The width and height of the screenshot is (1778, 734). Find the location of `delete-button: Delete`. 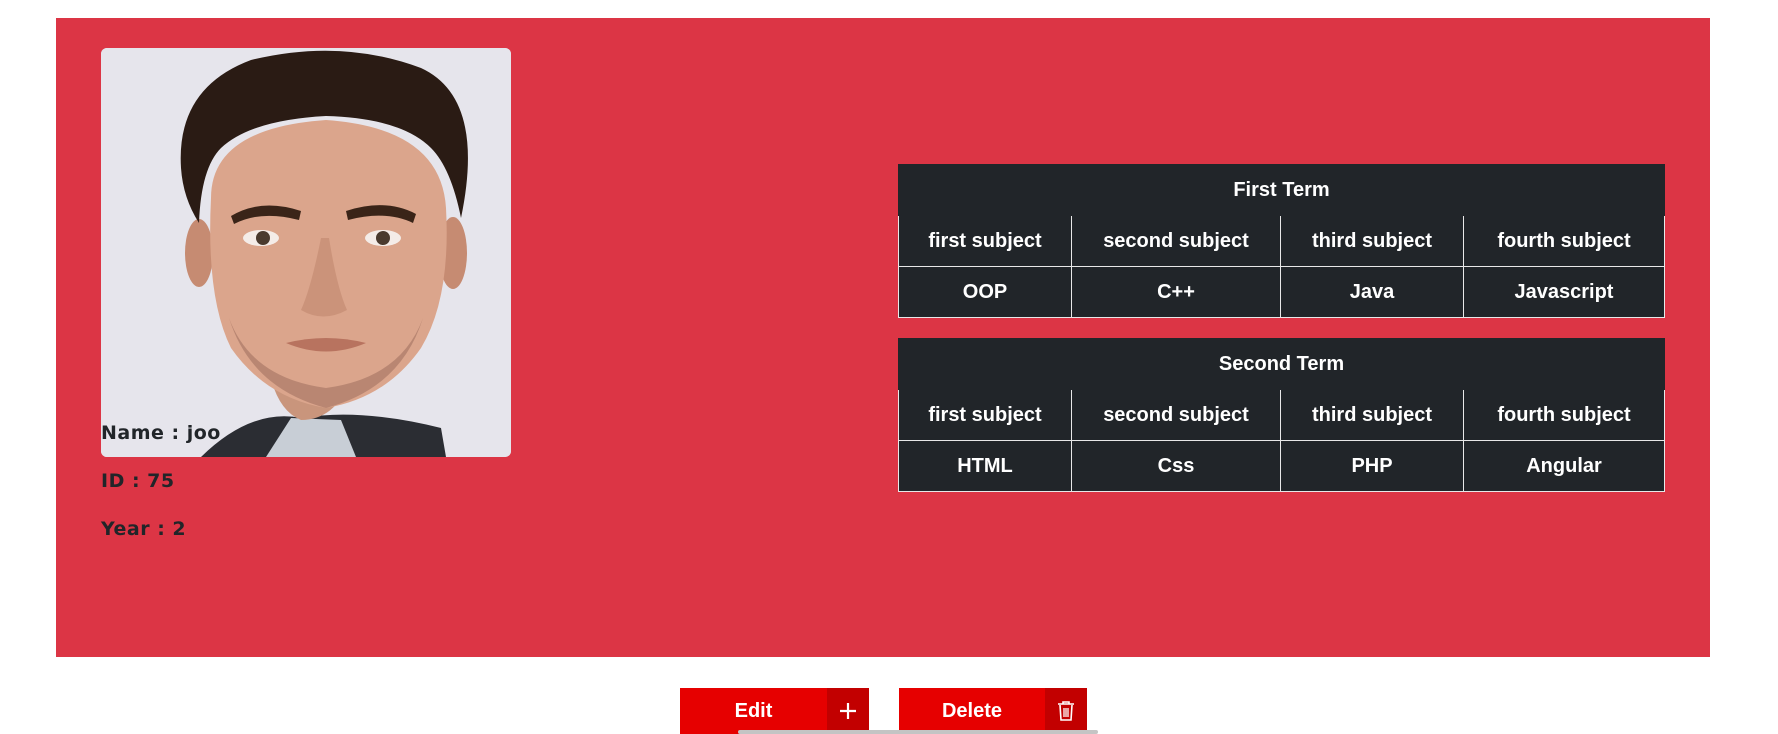

delete-button: Delete is located at coordinates (993, 711).